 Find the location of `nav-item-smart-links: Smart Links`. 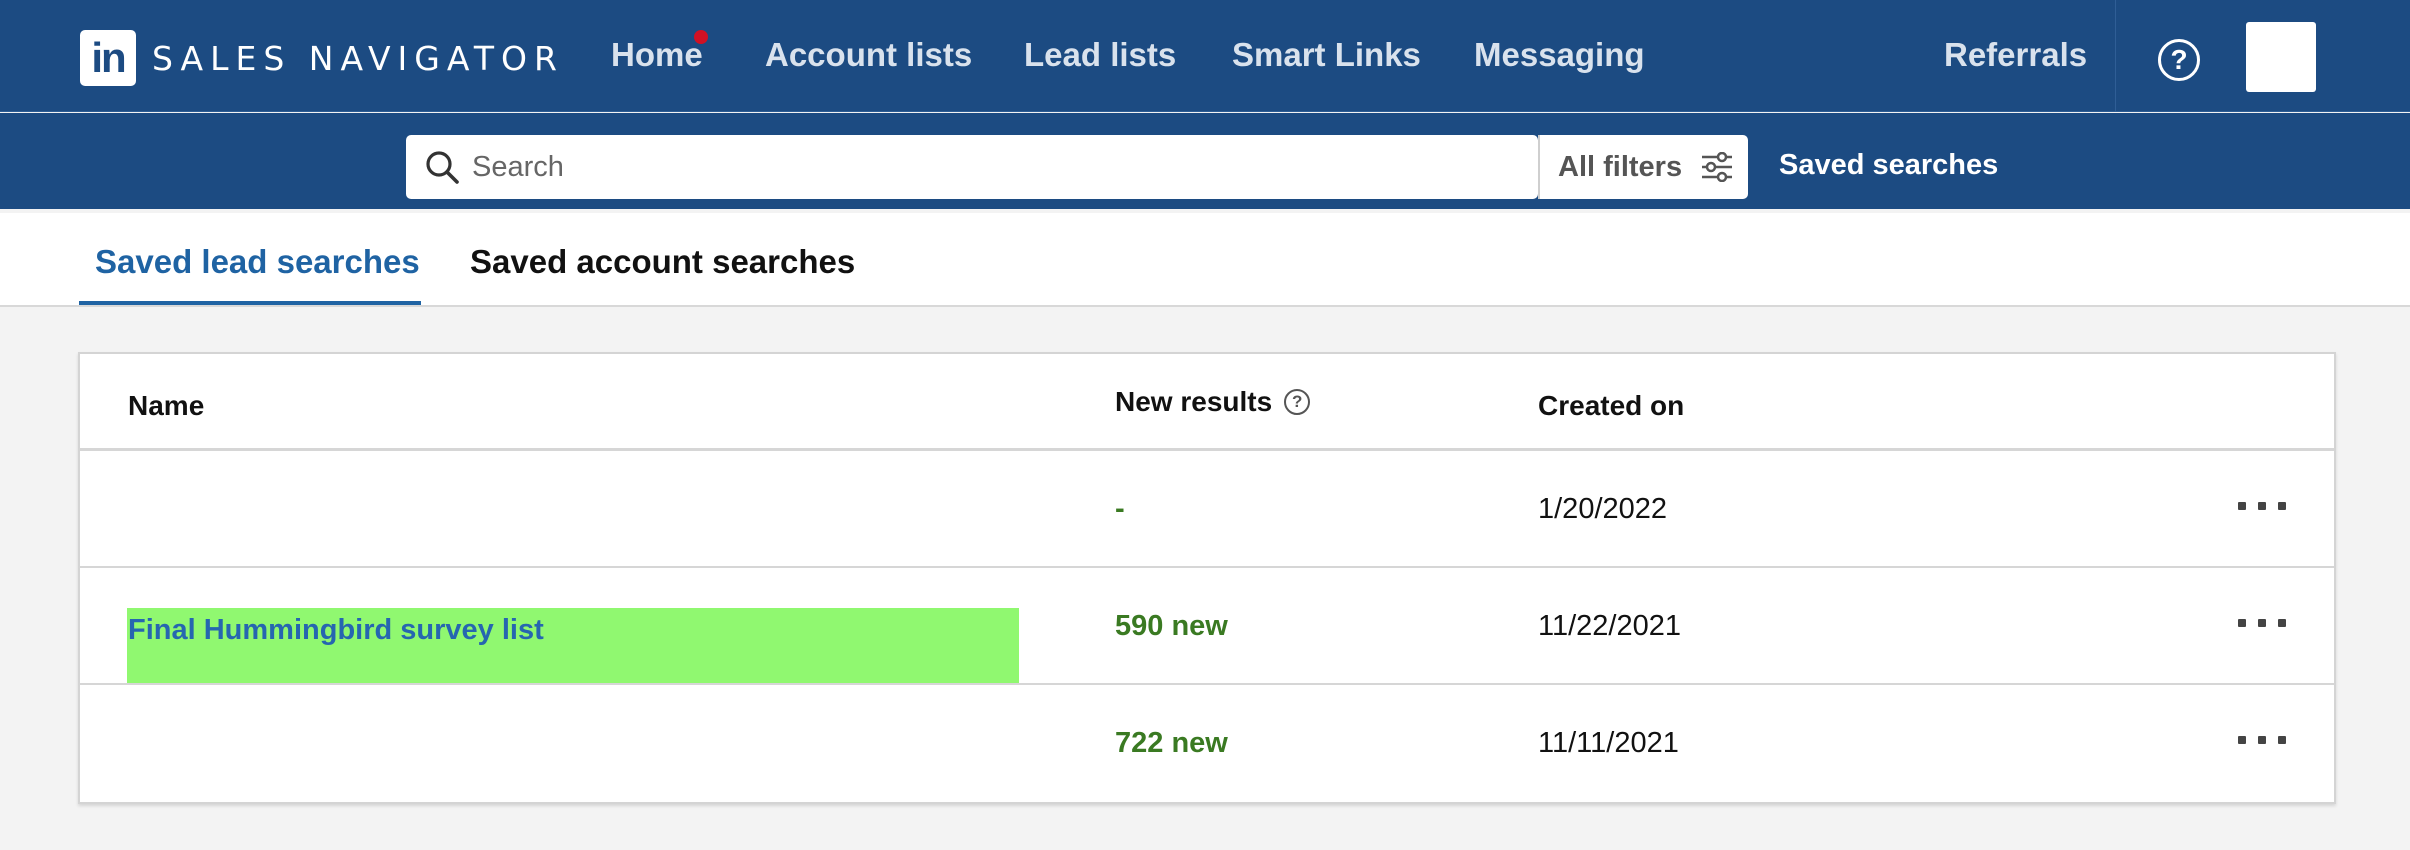

nav-item-smart-links: Smart Links is located at coordinates (1326, 55).